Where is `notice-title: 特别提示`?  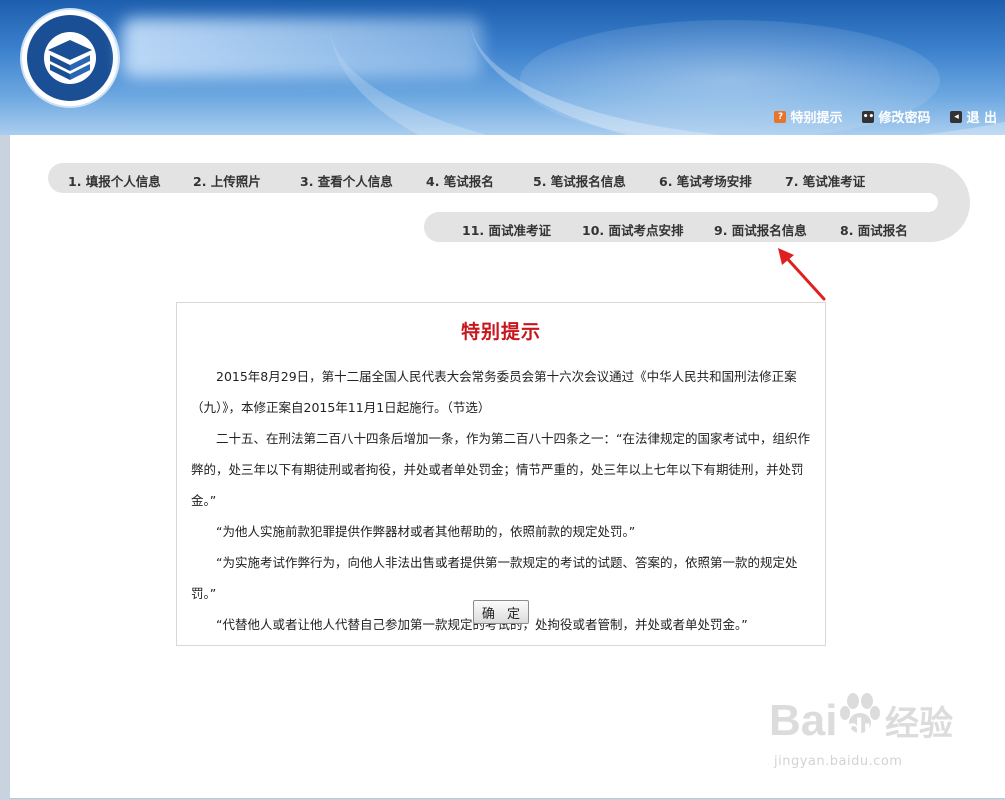 notice-title: 特别提示 is located at coordinates (500, 332).